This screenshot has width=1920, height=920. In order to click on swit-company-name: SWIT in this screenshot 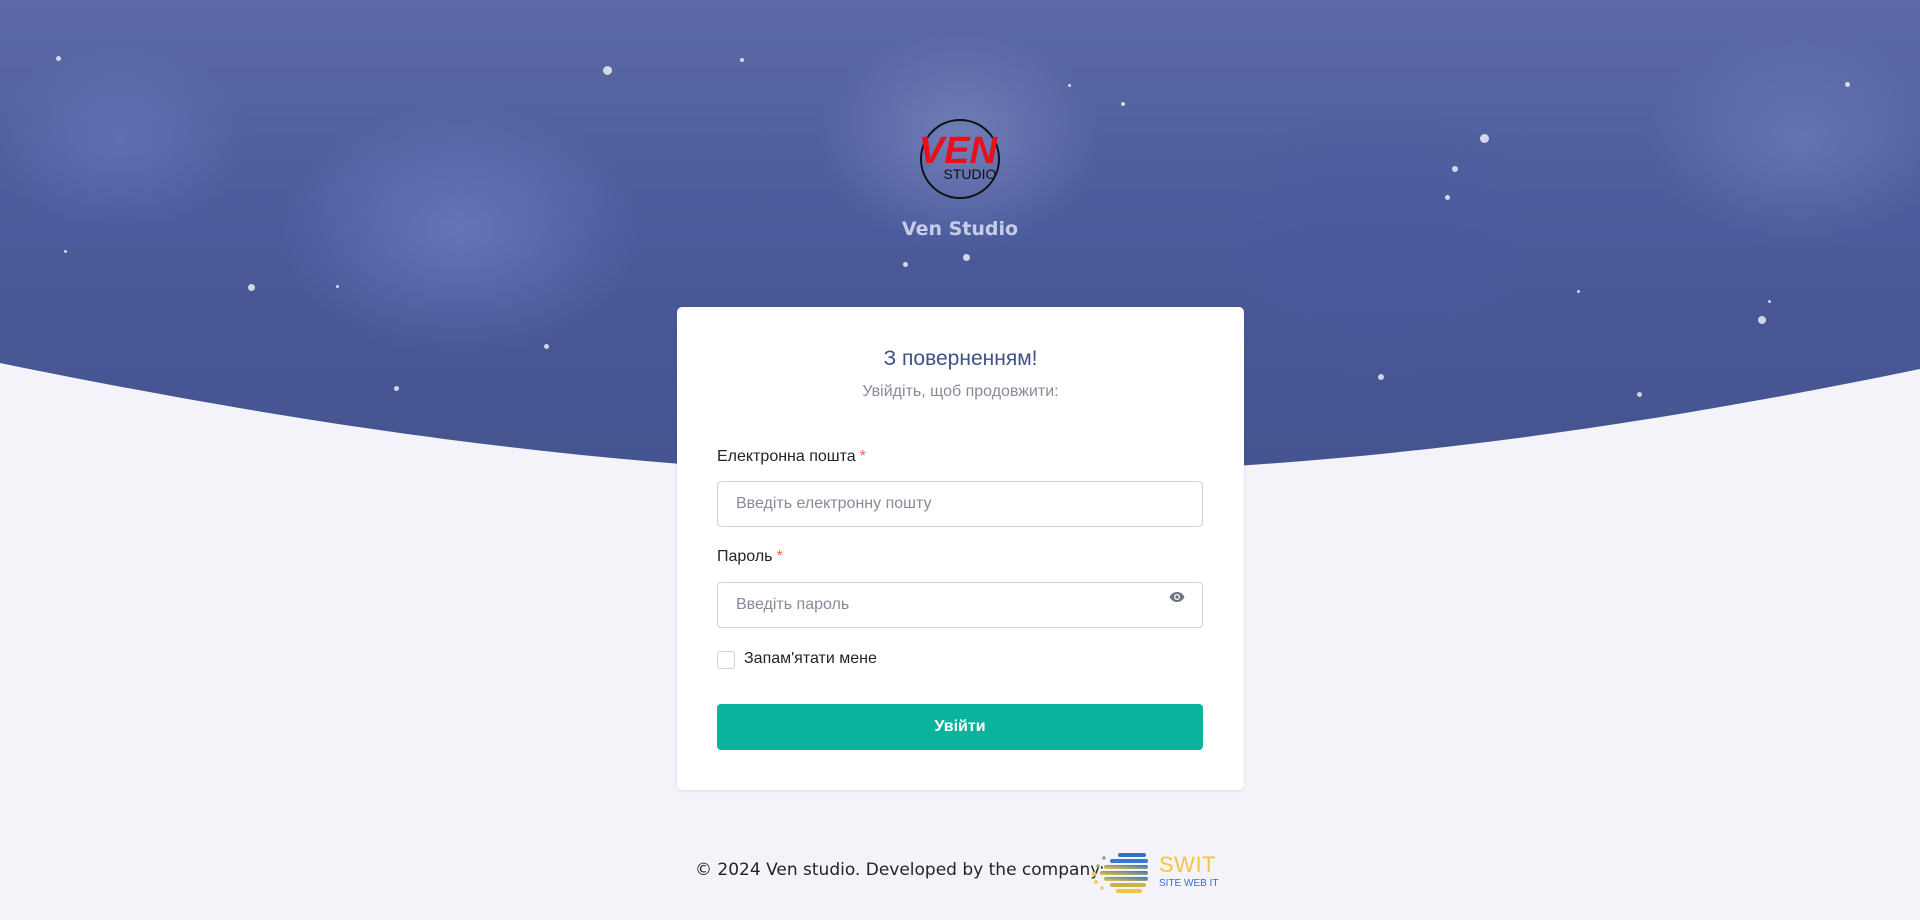, I will do `click(1187, 864)`.